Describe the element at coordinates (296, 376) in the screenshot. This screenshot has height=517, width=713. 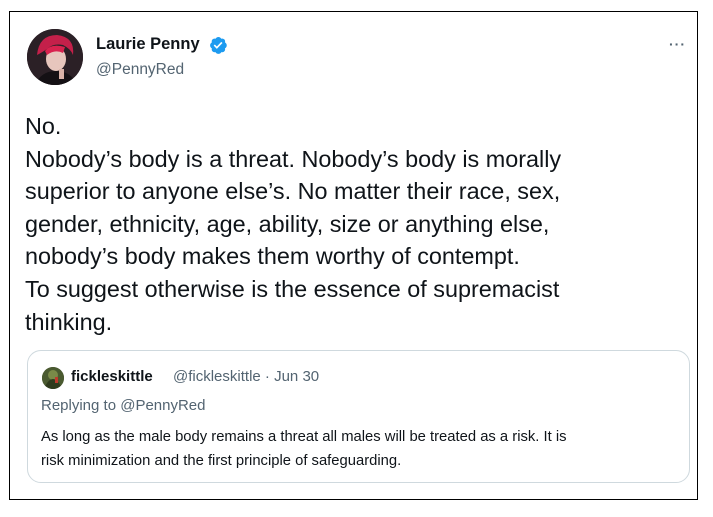
I see `quoted-date: Jun 30` at that location.